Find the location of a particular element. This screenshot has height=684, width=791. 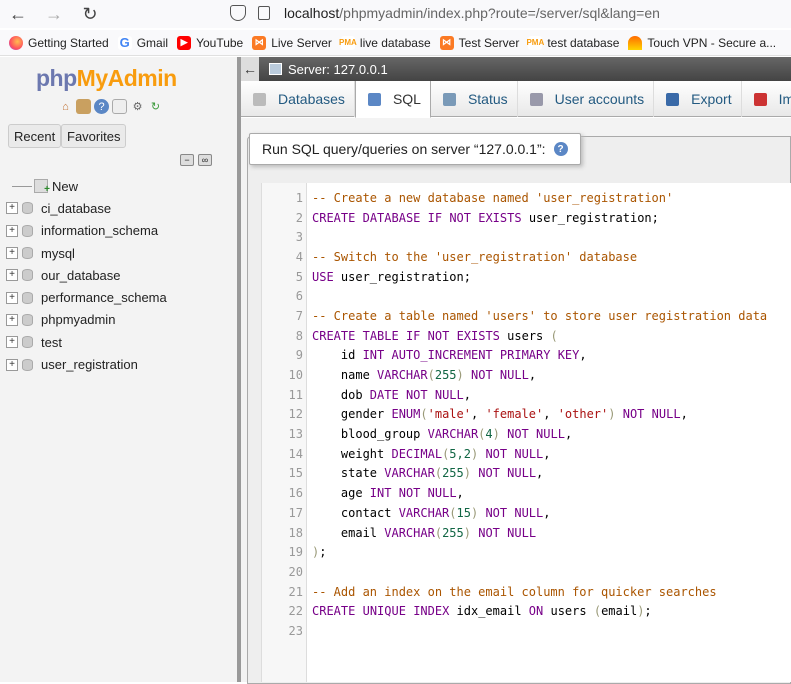

tree-item-database: + information_schema is located at coordinates (86, 231).